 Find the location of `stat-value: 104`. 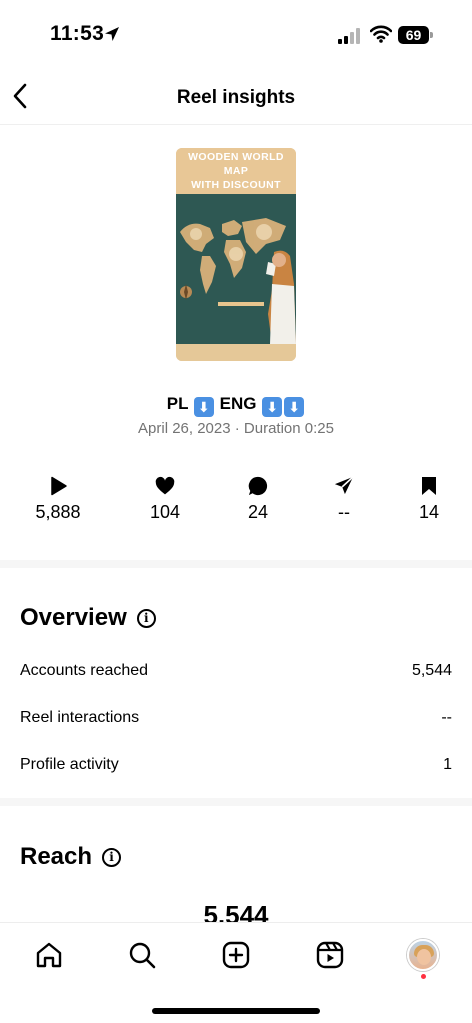

stat-value: 104 is located at coordinates (165, 512).